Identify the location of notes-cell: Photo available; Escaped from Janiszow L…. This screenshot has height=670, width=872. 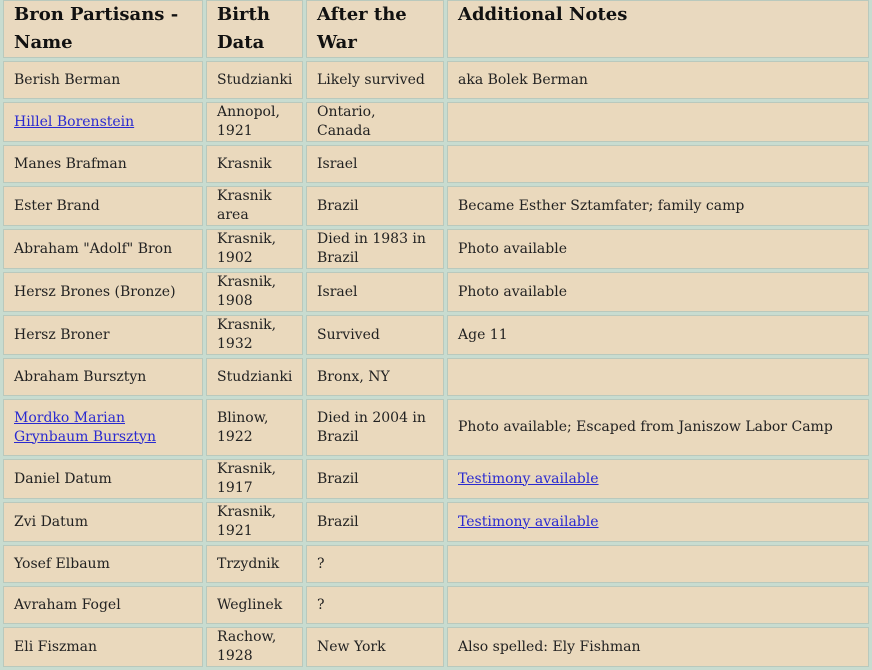
(658, 427).